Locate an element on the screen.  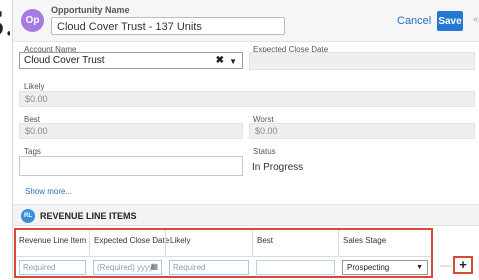
expected-close-date-field is located at coordinates (362, 61).